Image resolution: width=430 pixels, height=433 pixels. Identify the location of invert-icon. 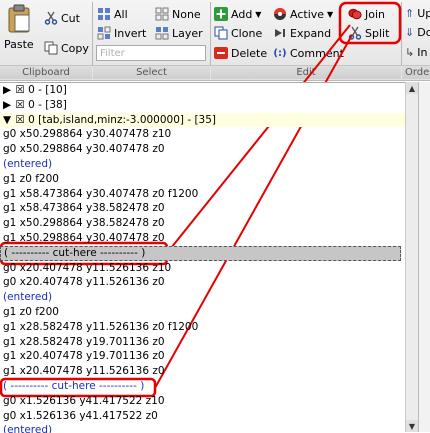
(104, 33).